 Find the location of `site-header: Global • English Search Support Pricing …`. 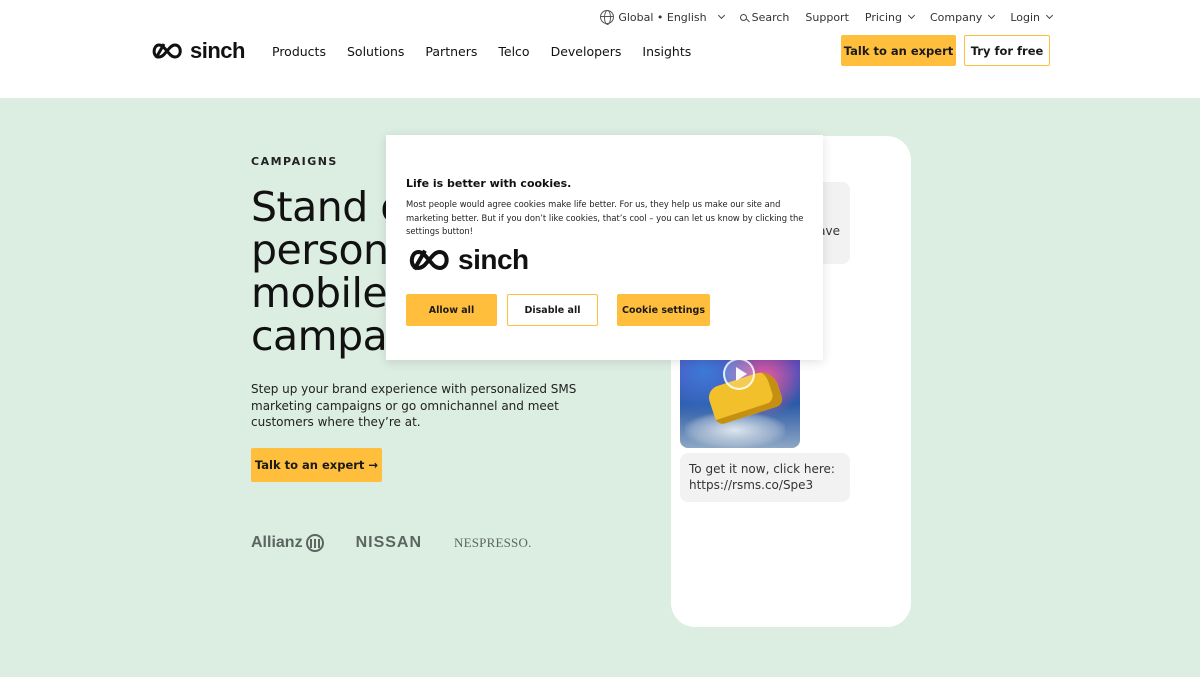

site-header: Global • English Search Support Pricing … is located at coordinates (600, 49).